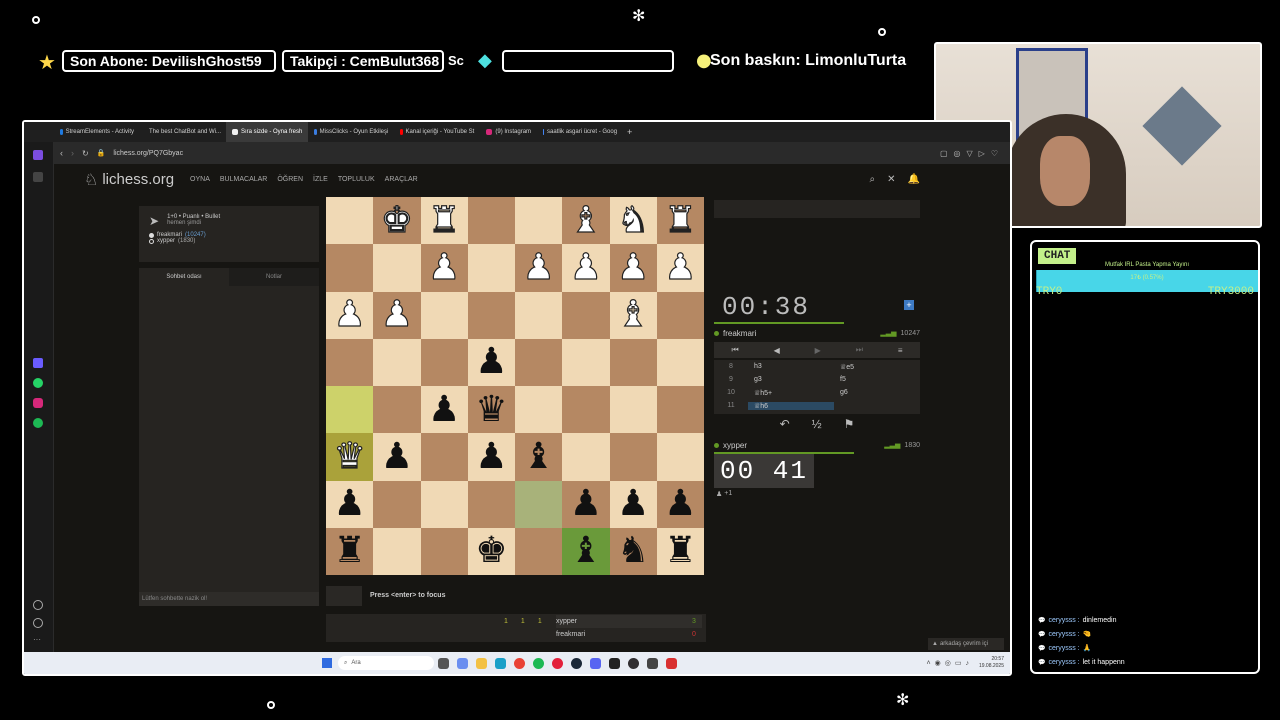 The image size is (1280, 720). I want to click on forward-icon: ›, so click(72, 153).